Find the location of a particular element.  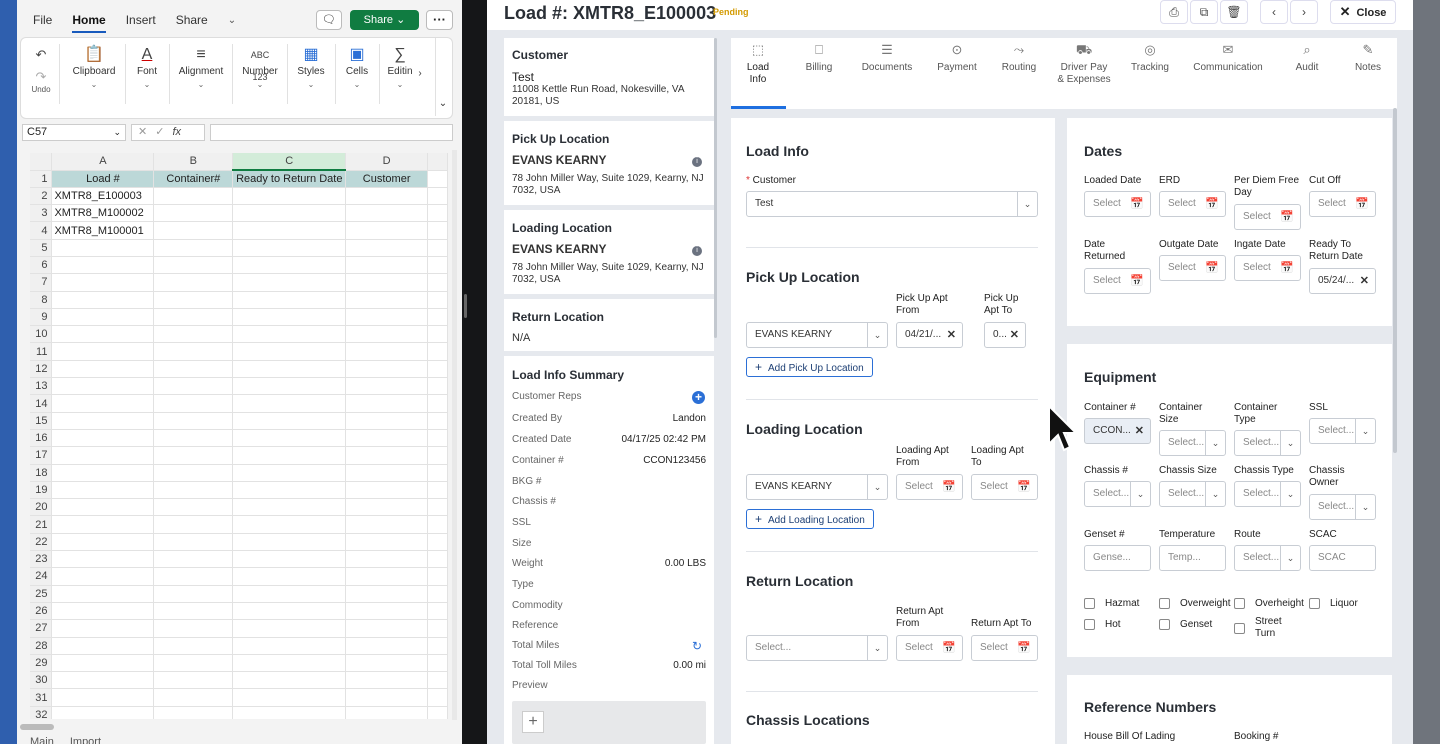

styles-group: ▦ Styles ⌄ is located at coordinates (311, 66).